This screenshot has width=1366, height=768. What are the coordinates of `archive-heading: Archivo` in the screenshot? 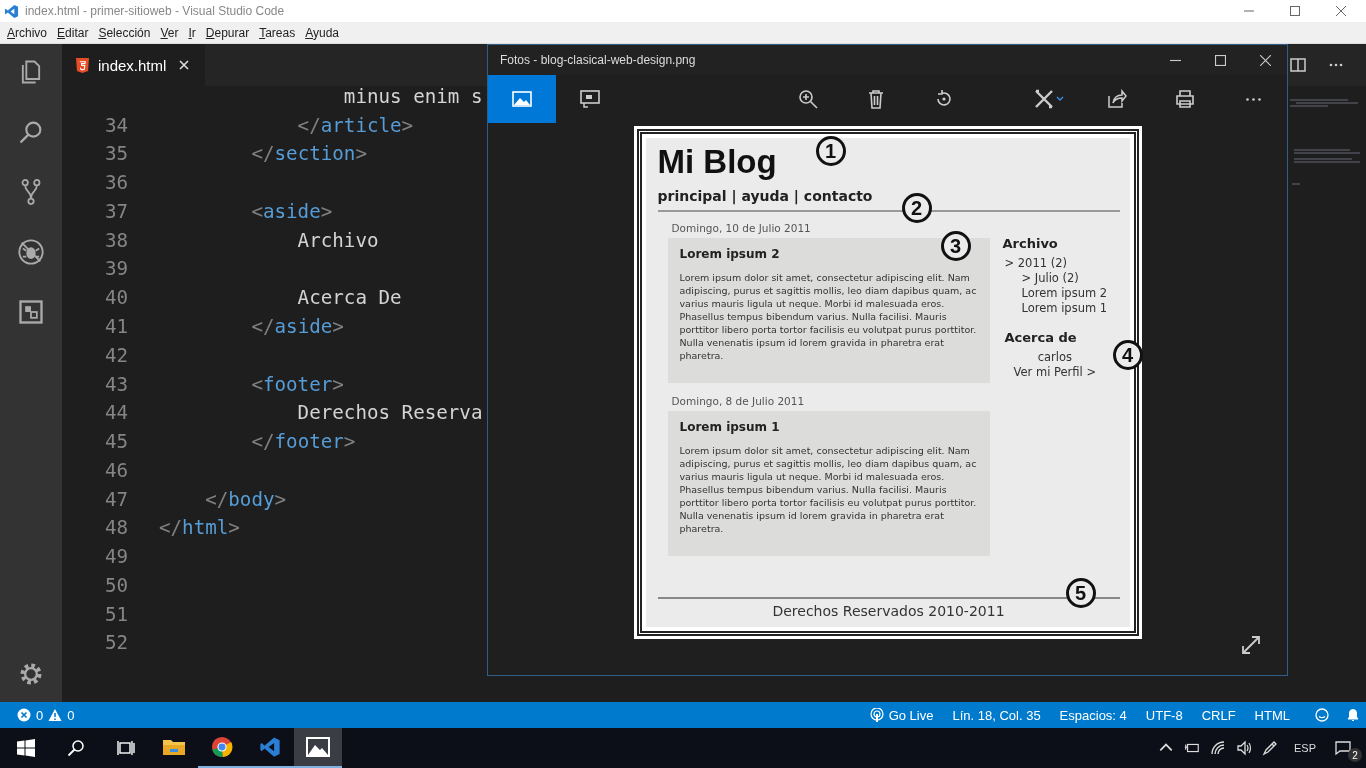 It's located at (1030, 243).